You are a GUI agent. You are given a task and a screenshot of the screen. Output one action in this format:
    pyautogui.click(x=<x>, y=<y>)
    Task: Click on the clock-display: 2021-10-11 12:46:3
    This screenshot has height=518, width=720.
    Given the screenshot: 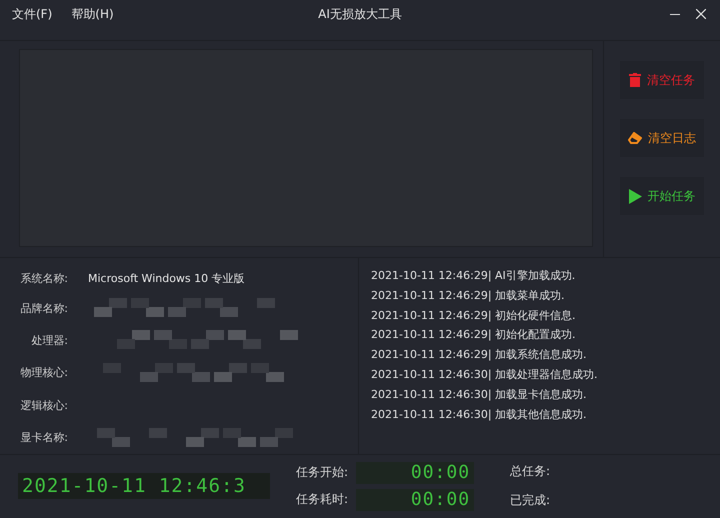 What is the action you would take?
    pyautogui.click(x=144, y=486)
    